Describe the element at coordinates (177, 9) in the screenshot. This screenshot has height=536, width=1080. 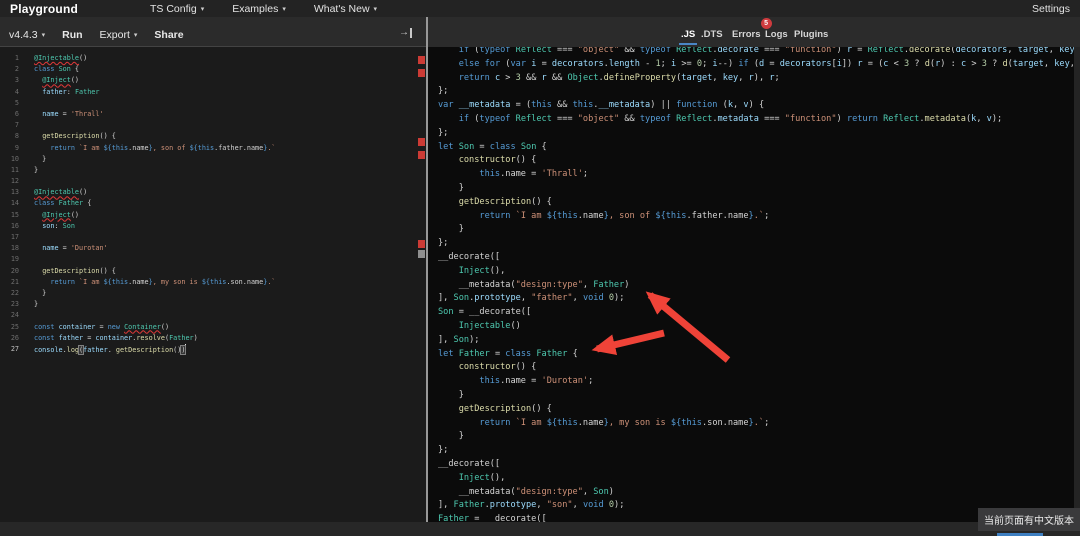
I see `menu-ts-config: TS Config ▾` at that location.